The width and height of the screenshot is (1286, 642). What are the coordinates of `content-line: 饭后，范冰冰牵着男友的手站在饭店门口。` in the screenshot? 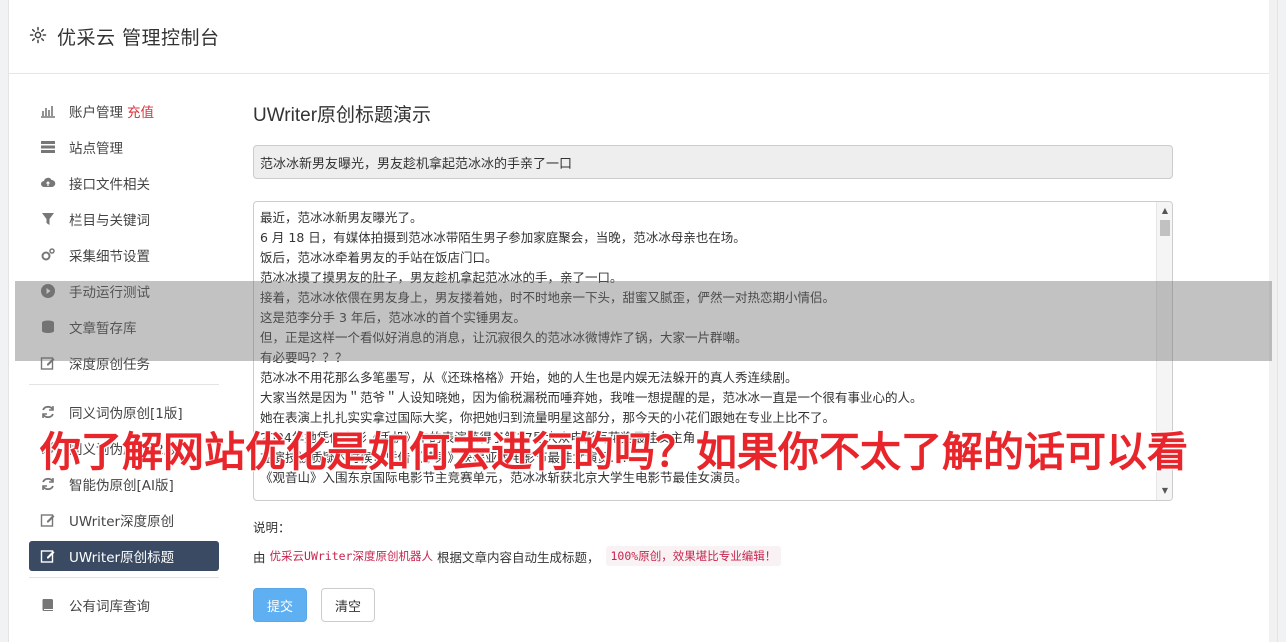 It's located at (379, 257).